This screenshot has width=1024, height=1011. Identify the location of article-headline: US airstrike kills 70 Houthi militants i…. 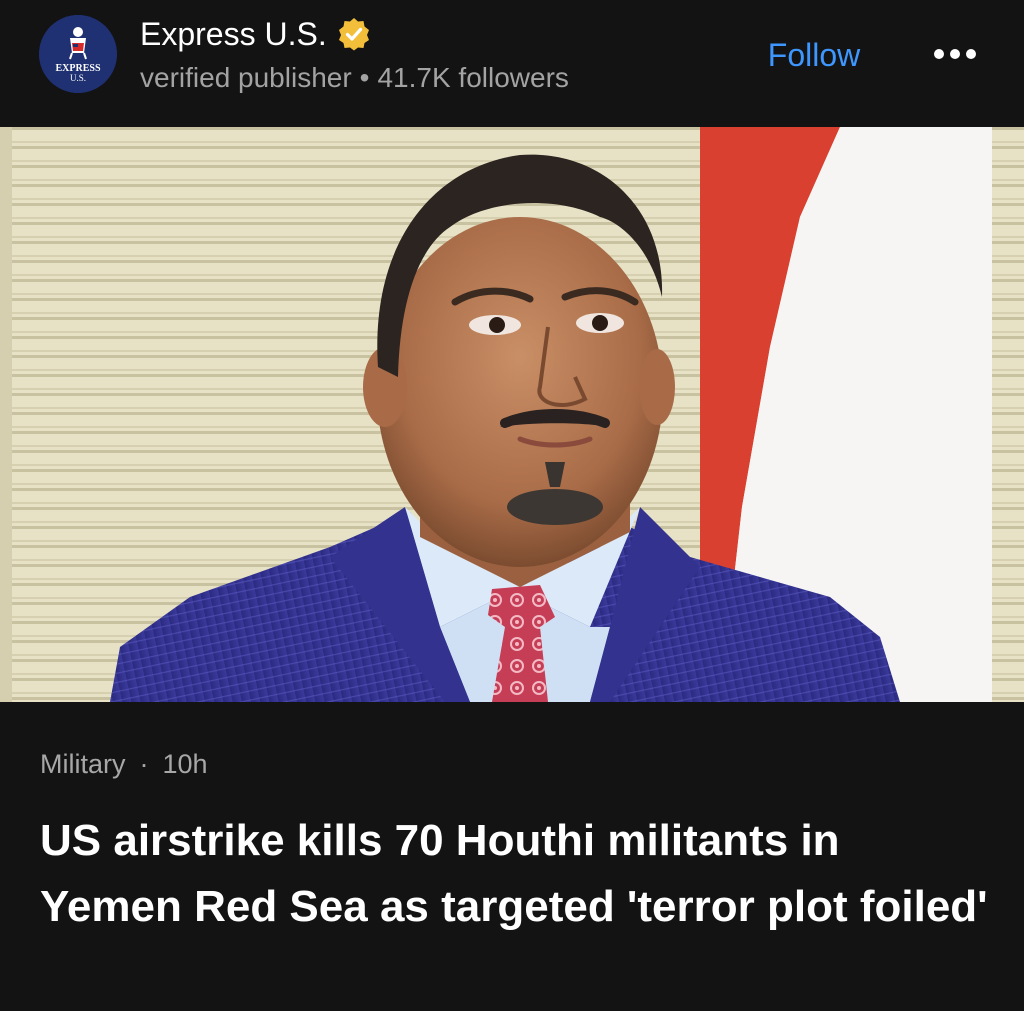
(515, 874).